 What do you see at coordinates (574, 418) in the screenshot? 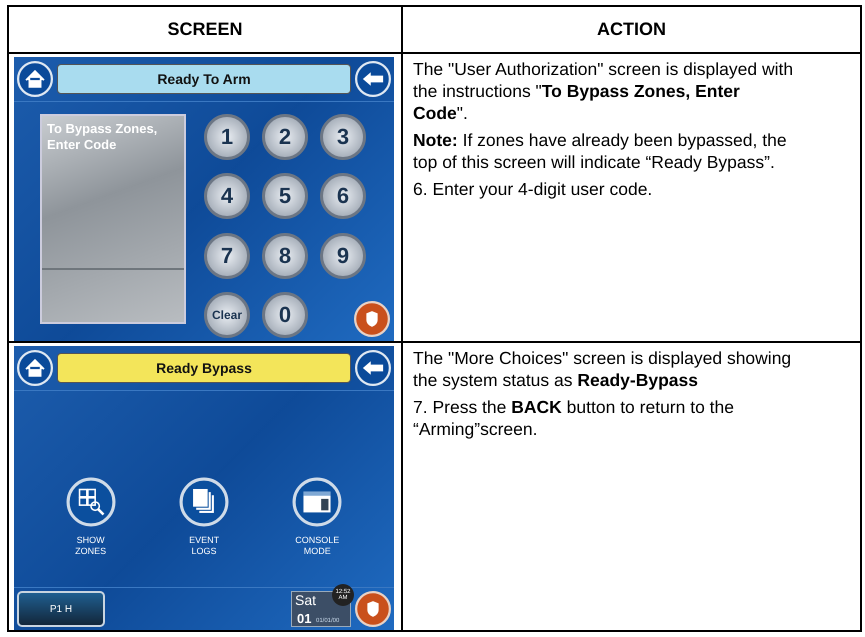
I see `instruction-text: 7. Press the BACK button to return to the “Arming”screen.` at bounding box center [574, 418].